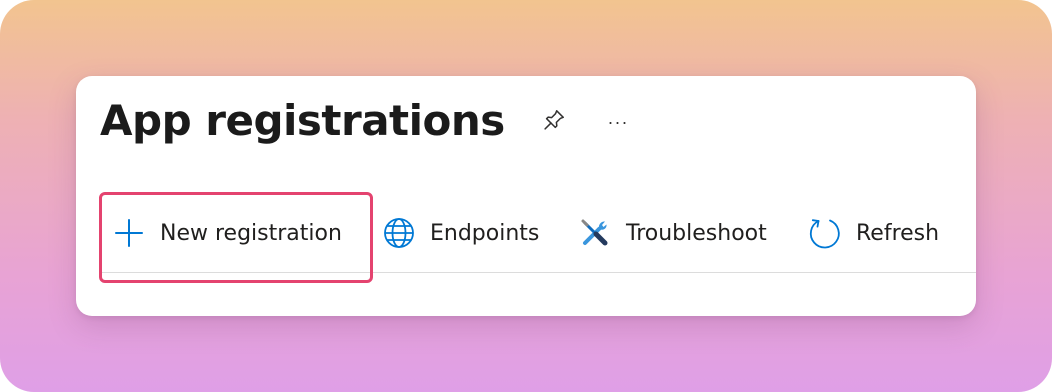 This screenshot has height=392, width=1052. I want to click on endpoints-label: Endpoints, so click(485, 233).